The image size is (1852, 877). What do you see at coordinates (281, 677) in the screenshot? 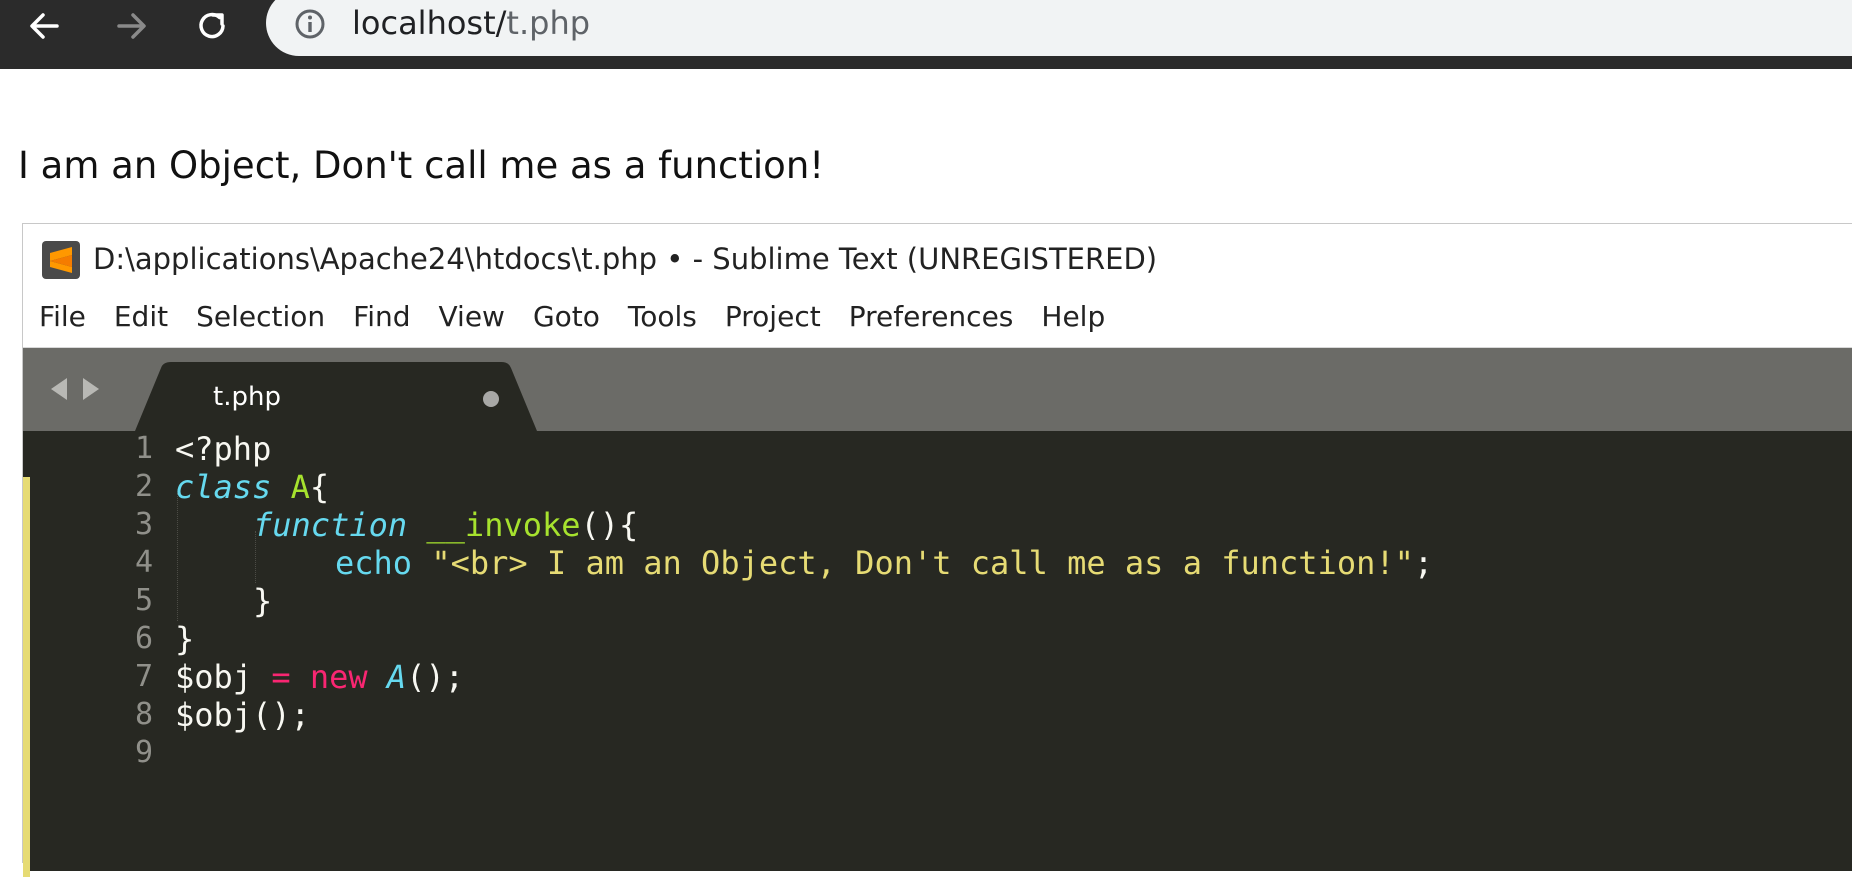
I see `assign-operator: =` at bounding box center [281, 677].